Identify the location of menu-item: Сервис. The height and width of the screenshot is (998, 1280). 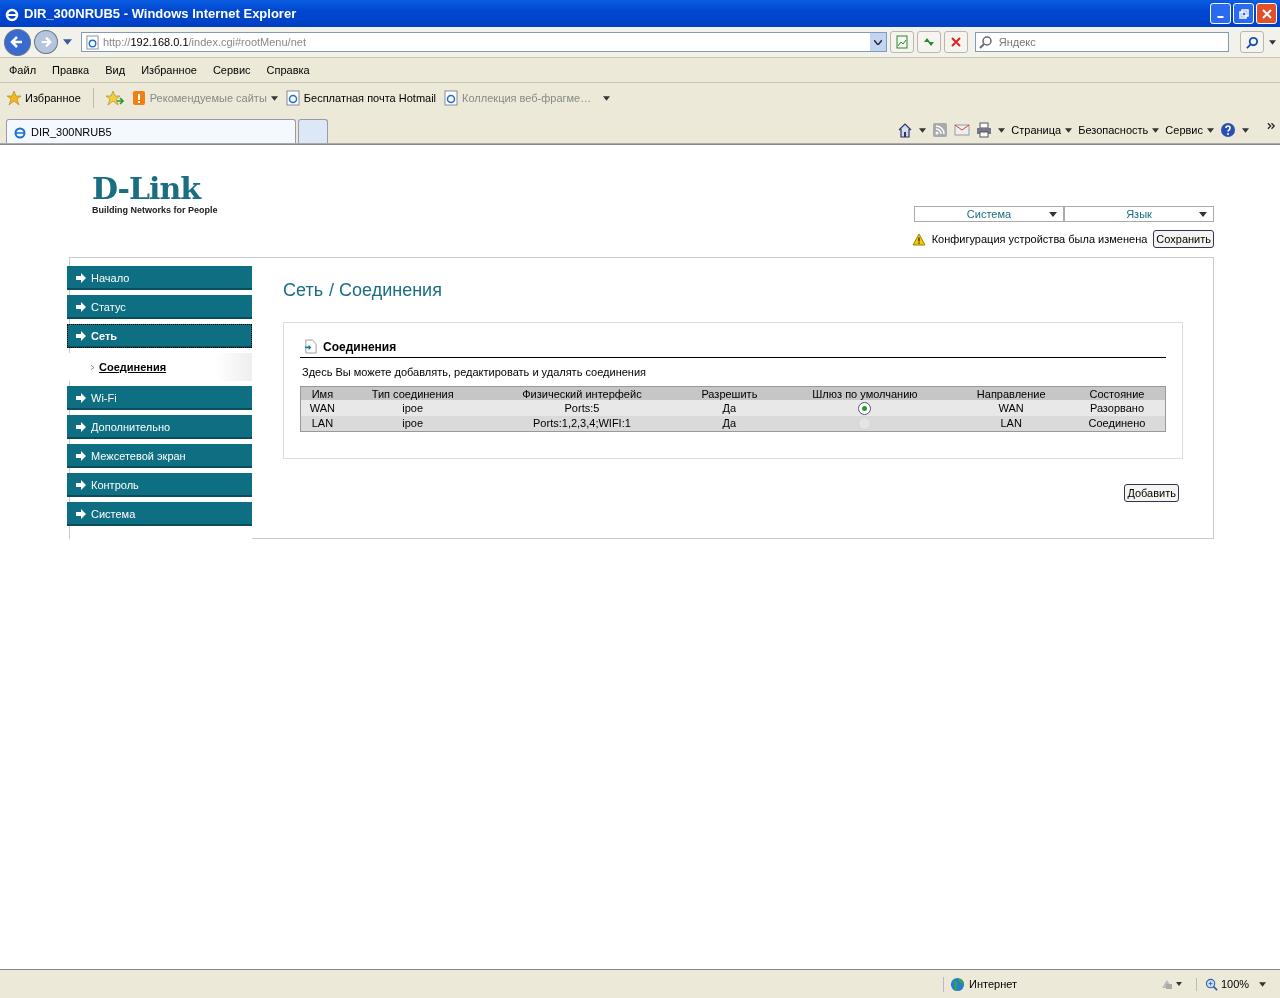
(231, 70).